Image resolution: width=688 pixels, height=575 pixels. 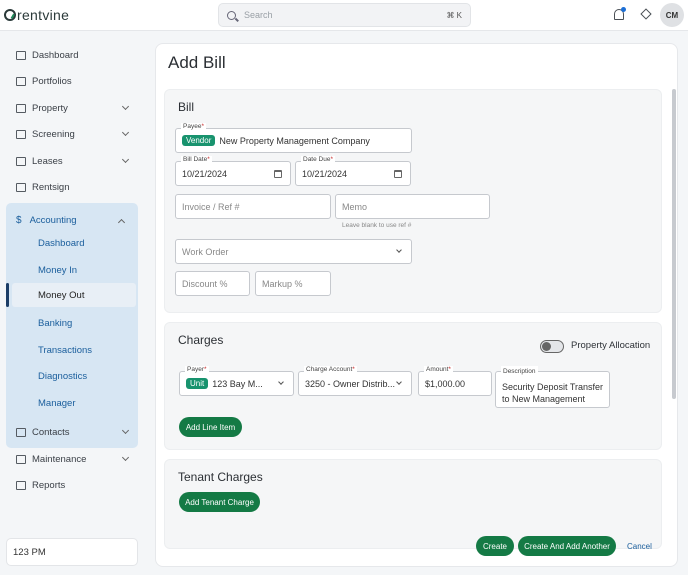 I want to click on unit-chip: Unit, so click(x=197, y=383).